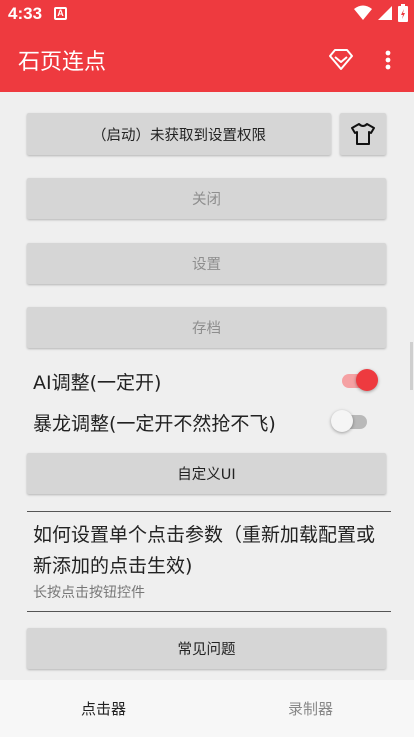 The height and width of the screenshot is (737, 414). What do you see at coordinates (206, 473) in the screenshot?
I see `custom-ui-button: 自定义UI` at bounding box center [206, 473].